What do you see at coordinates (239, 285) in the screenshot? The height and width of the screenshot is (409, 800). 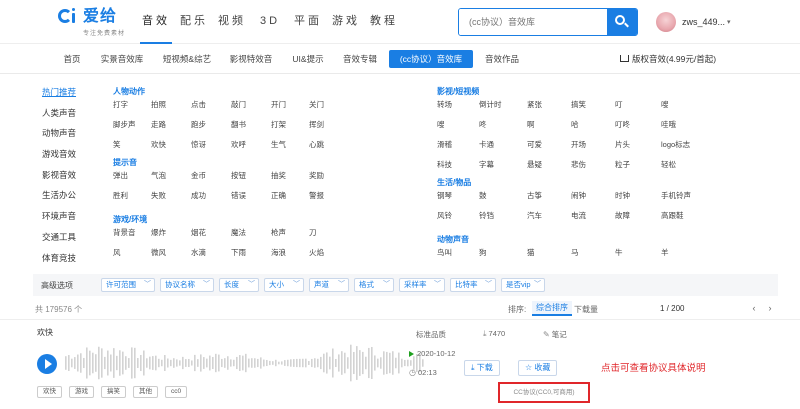 I see `filter-length: 长度 ﹀` at bounding box center [239, 285].